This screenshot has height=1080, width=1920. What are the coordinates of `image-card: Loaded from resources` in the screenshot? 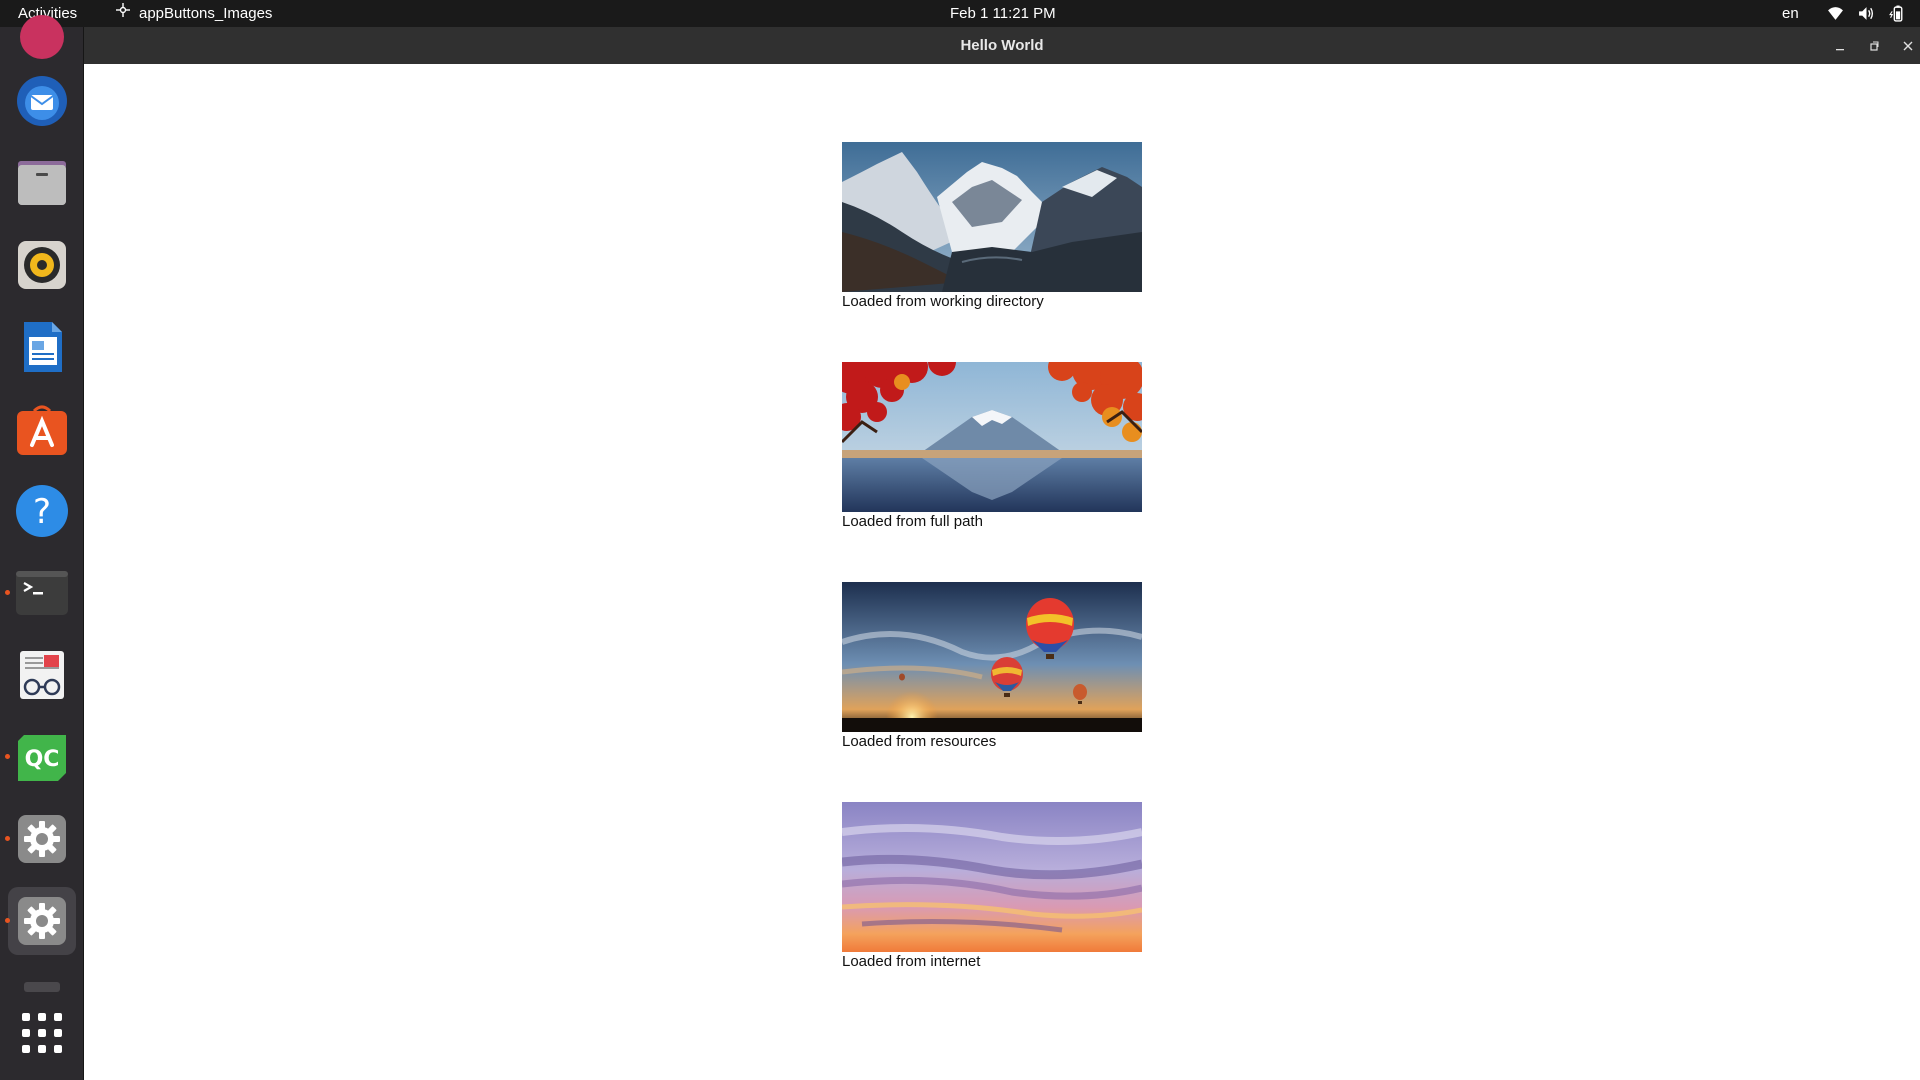 It's located at (992, 666).